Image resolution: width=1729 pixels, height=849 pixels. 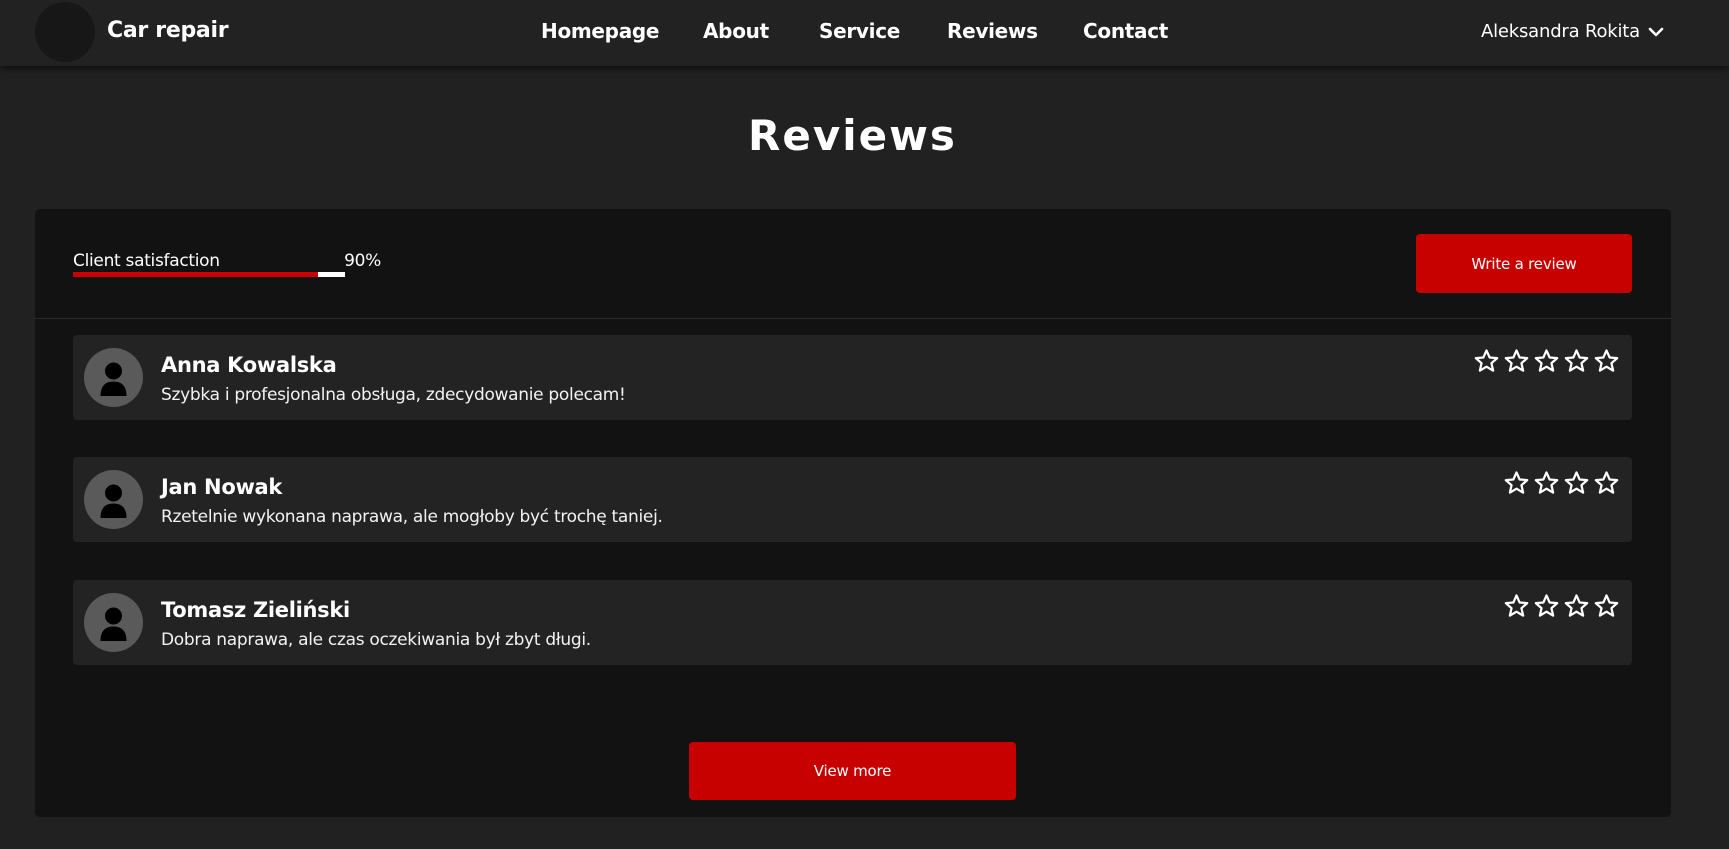 What do you see at coordinates (362, 261) in the screenshot?
I see `satisfaction-value: 90%` at bounding box center [362, 261].